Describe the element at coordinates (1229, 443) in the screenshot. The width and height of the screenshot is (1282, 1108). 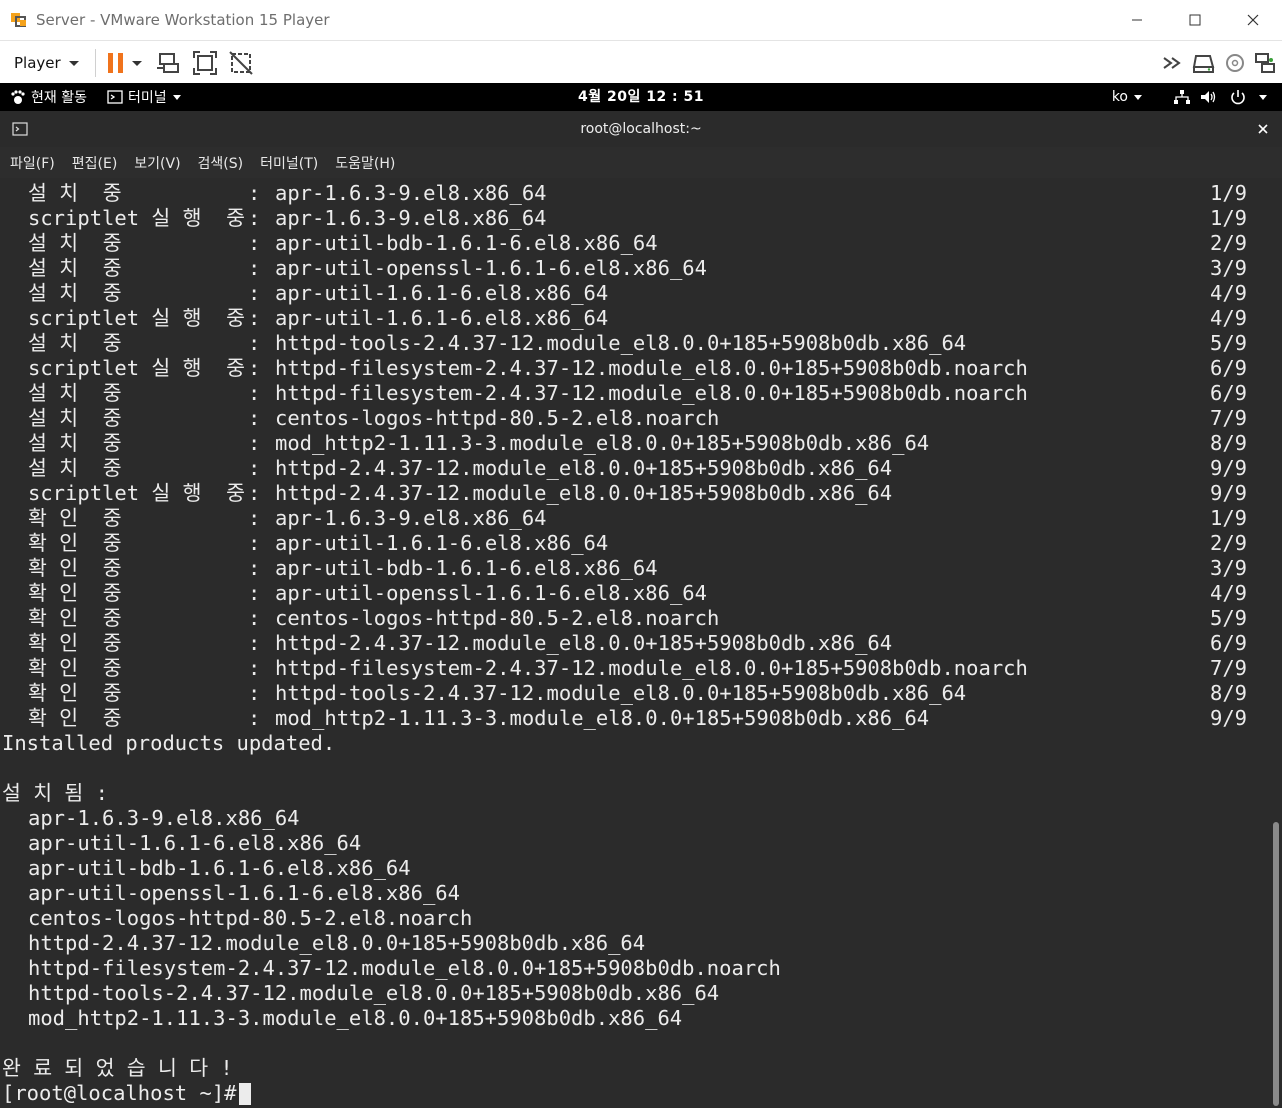
I see `transaction-count: 8/9` at that location.